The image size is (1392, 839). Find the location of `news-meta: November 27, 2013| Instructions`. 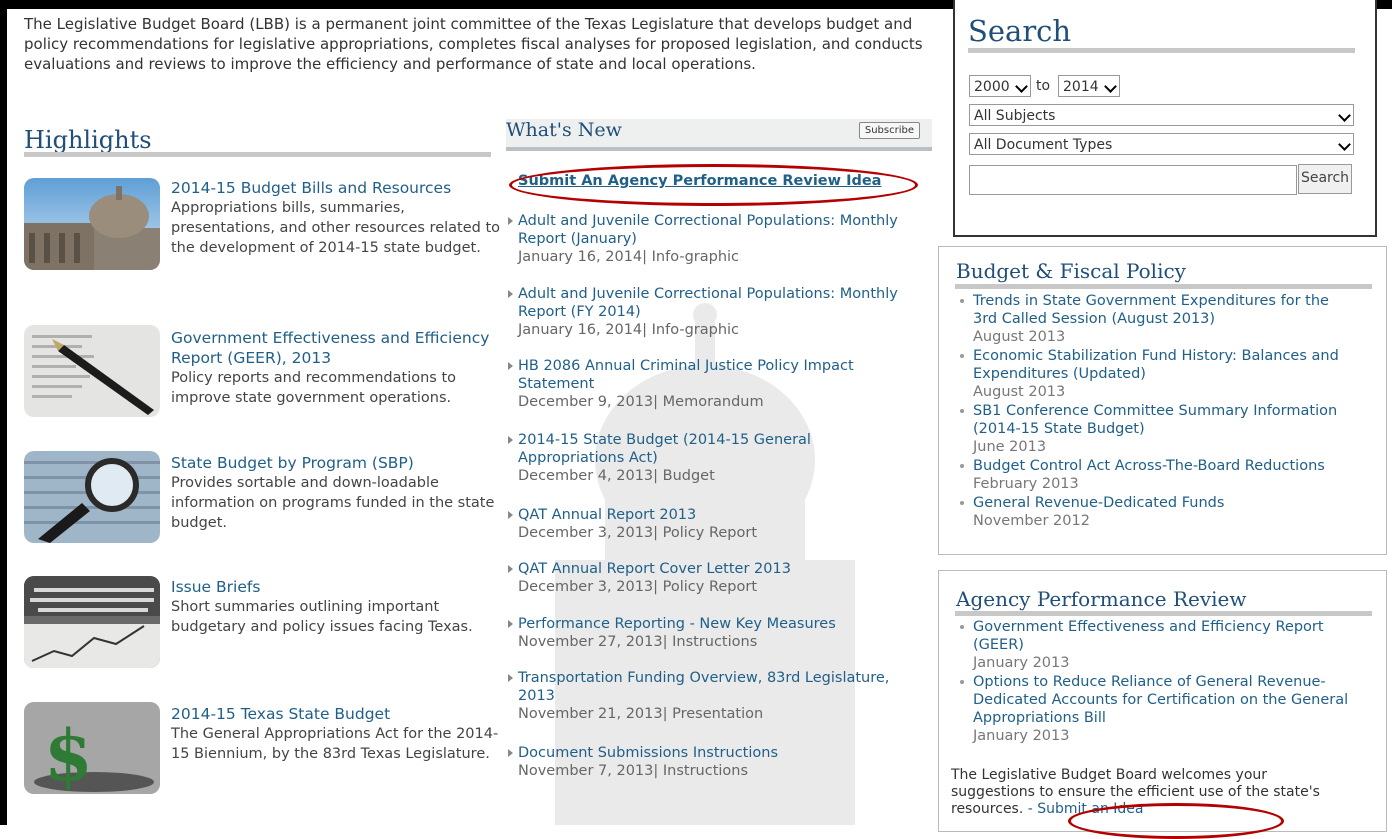

news-meta: November 27, 2013| Instructions is located at coordinates (638, 642).